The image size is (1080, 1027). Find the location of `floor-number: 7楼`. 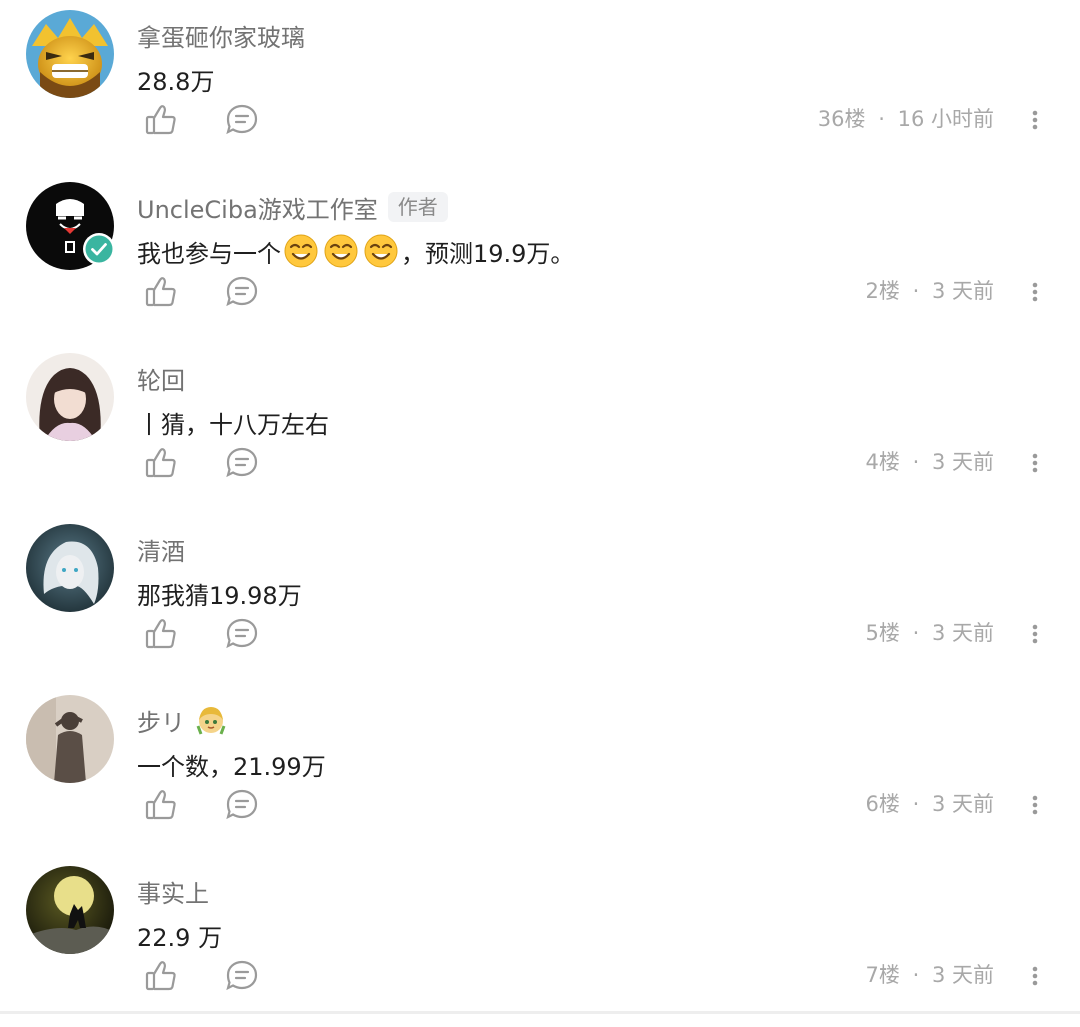

floor-number: 7楼 is located at coordinates (882, 975).